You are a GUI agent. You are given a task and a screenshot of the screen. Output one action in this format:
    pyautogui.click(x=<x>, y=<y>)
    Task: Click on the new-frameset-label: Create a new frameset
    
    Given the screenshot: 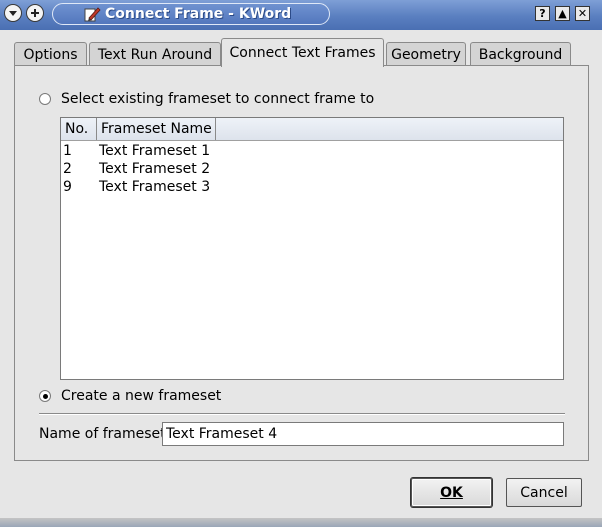 What is the action you would take?
    pyautogui.click(x=141, y=396)
    